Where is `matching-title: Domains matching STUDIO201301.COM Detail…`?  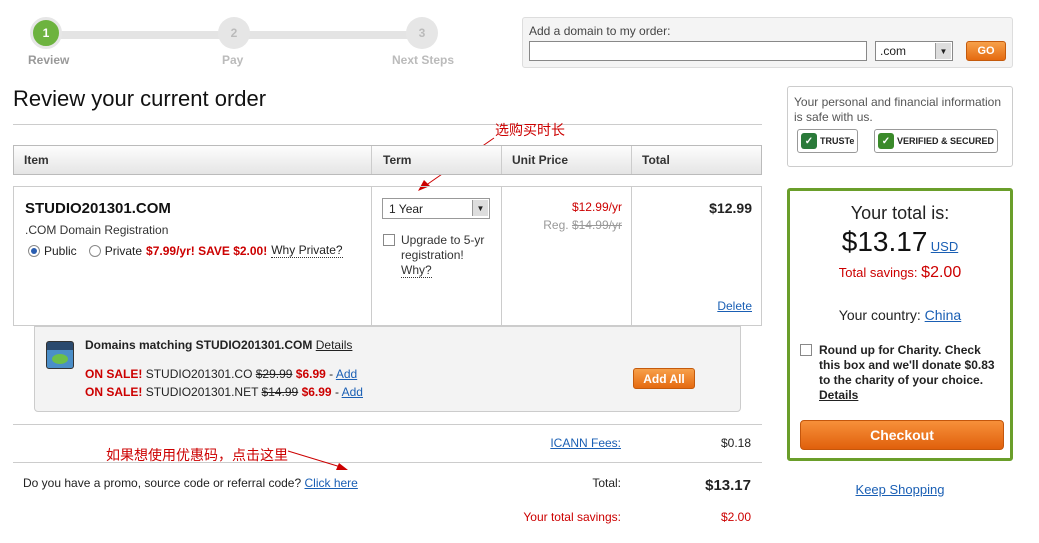
matching-title: Domains matching STUDIO201301.COM Detail… is located at coordinates (218, 345).